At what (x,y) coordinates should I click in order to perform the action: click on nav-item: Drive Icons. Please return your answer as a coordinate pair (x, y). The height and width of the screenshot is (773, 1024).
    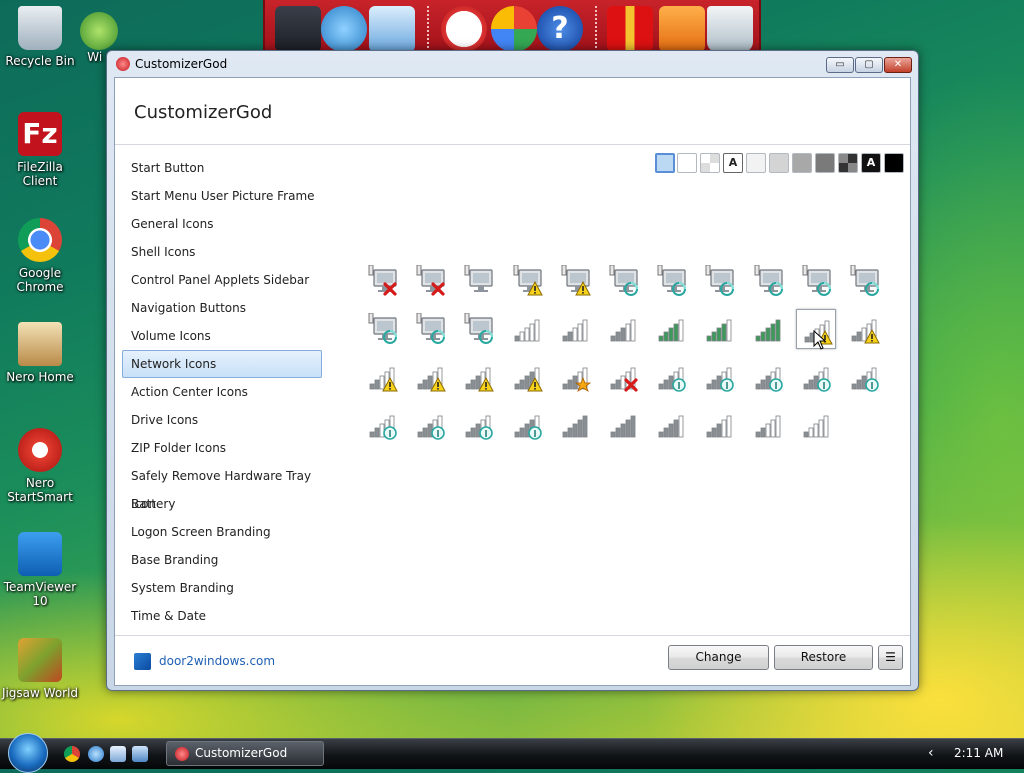
    Looking at the image, I should click on (222, 420).